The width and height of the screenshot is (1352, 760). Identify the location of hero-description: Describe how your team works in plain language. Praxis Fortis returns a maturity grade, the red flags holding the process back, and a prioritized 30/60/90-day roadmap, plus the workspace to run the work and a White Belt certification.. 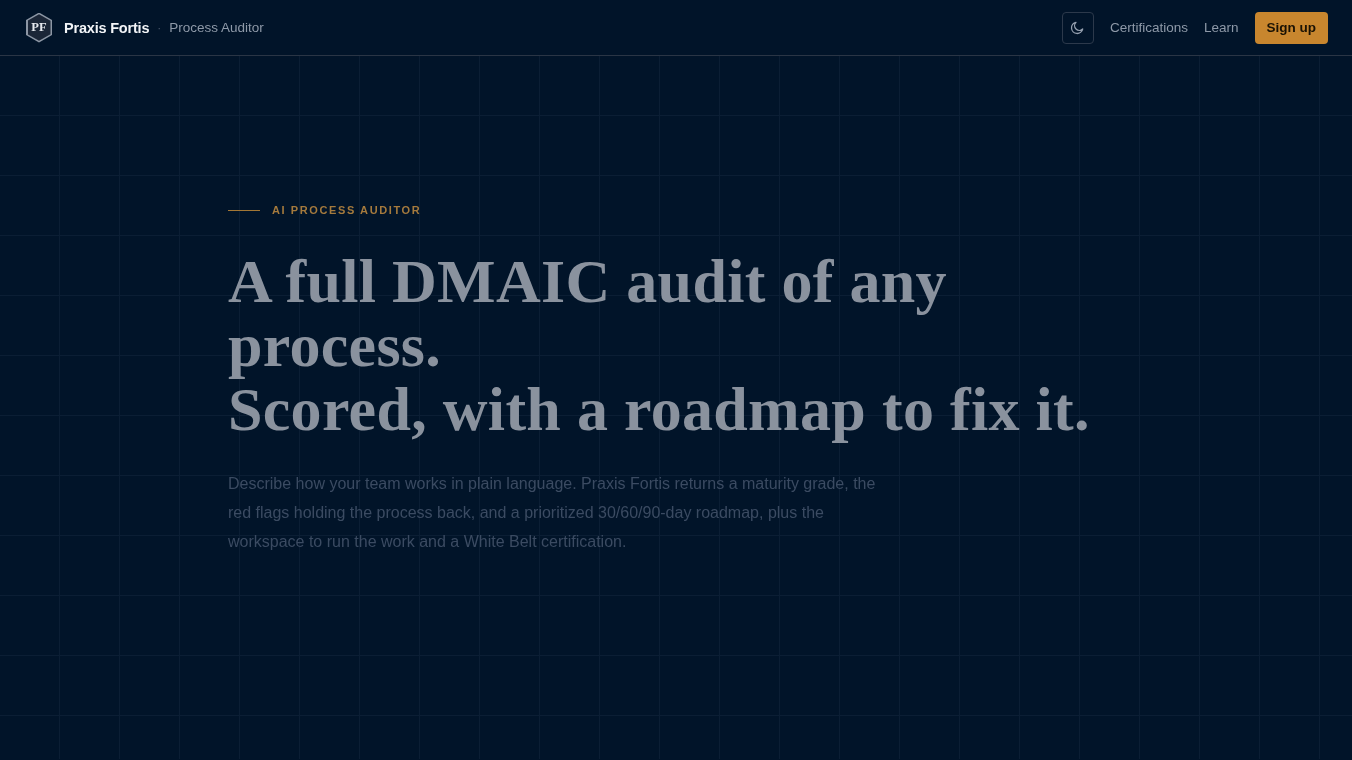
(552, 513).